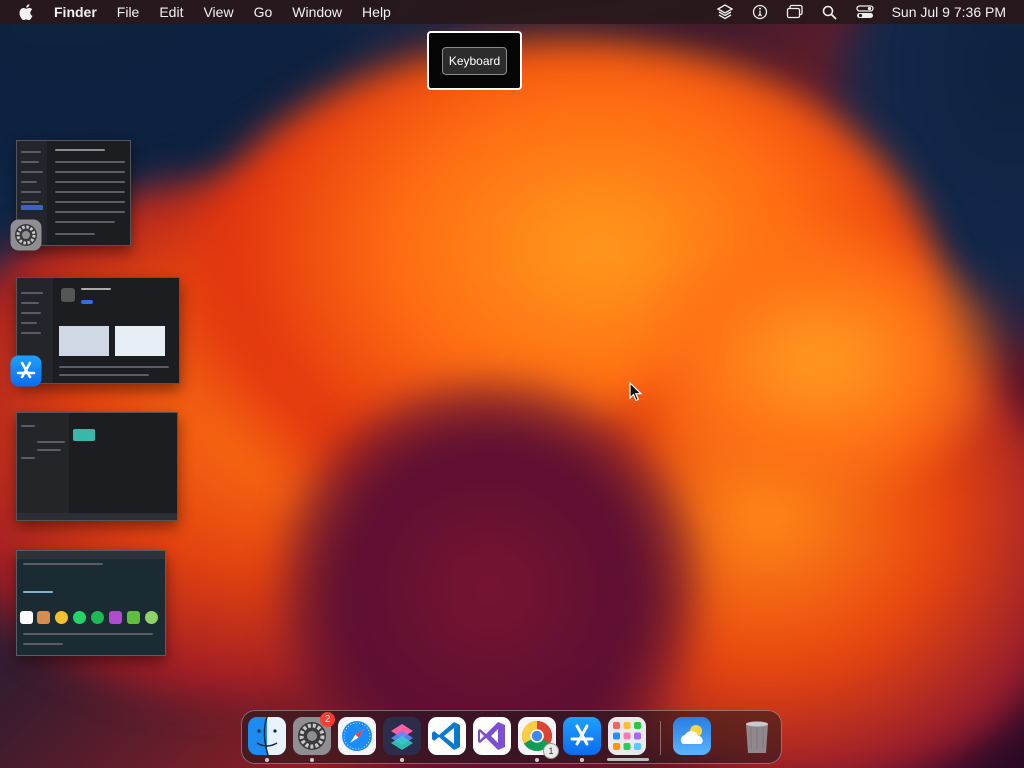 Image resolution: width=1024 pixels, height=768 pixels. I want to click on dock-finder, so click(267, 736).